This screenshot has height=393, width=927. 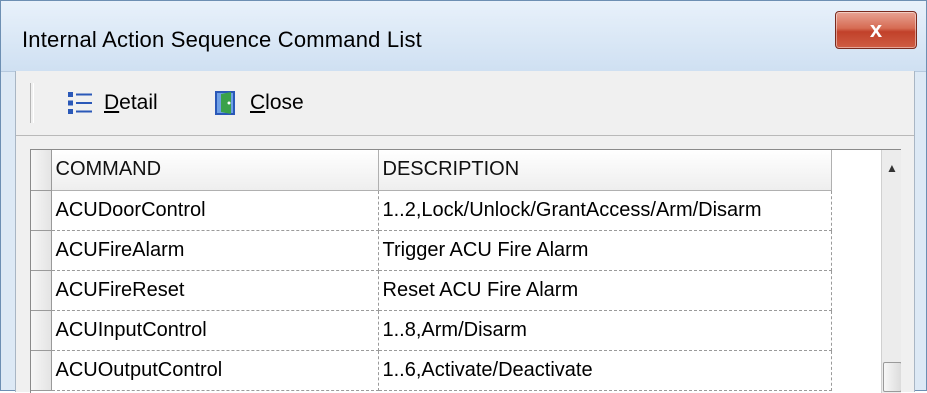 What do you see at coordinates (215, 250) in the screenshot?
I see `command-cell: ACUFireAlarm` at bounding box center [215, 250].